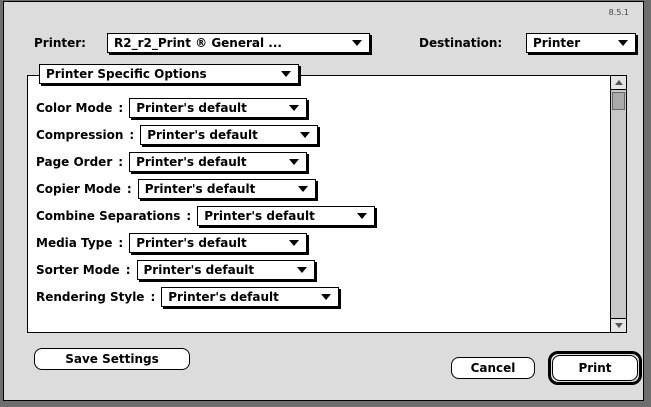 This screenshot has width=651, height=407. What do you see at coordinates (78, 270) in the screenshot?
I see `option-label: Sorter Mode` at bounding box center [78, 270].